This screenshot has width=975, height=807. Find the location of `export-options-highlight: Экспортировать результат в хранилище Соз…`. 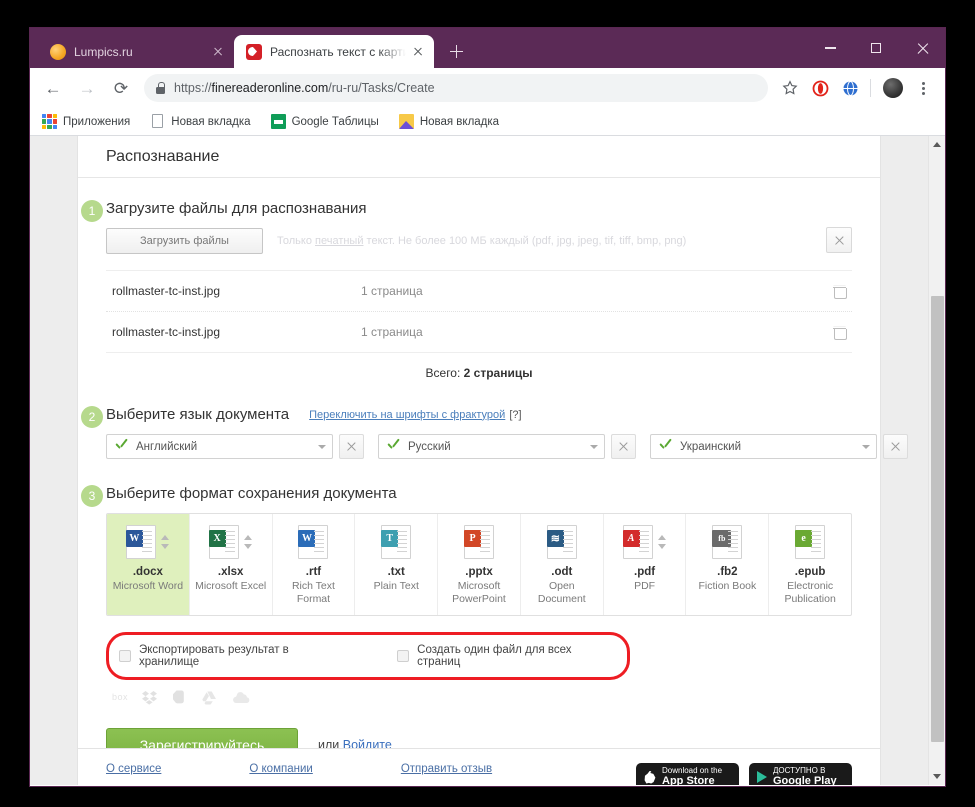

export-options-highlight: Экспортировать результат в хранилище Соз… is located at coordinates (368, 655).